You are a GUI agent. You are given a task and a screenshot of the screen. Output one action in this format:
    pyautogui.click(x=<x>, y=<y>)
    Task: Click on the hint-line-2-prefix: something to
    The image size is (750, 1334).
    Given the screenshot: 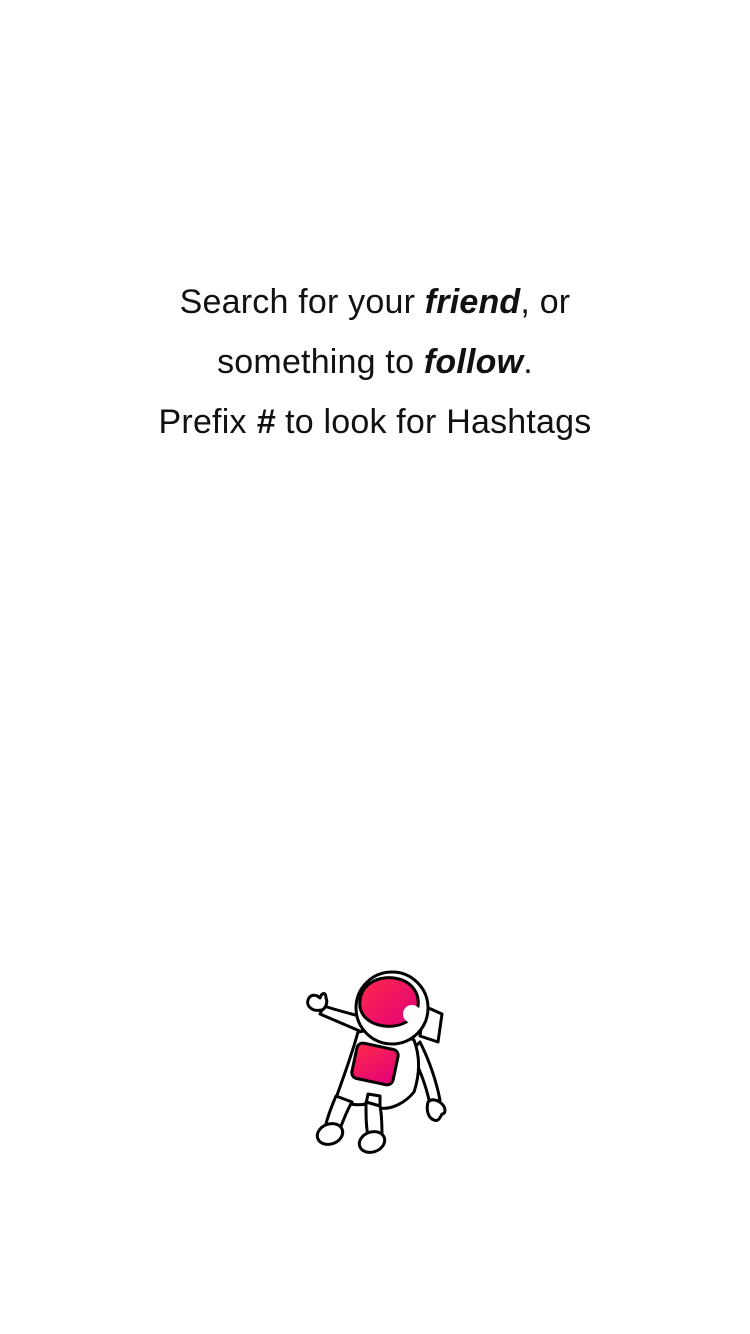 What is the action you would take?
    pyautogui.click(x=320, y=362)
    